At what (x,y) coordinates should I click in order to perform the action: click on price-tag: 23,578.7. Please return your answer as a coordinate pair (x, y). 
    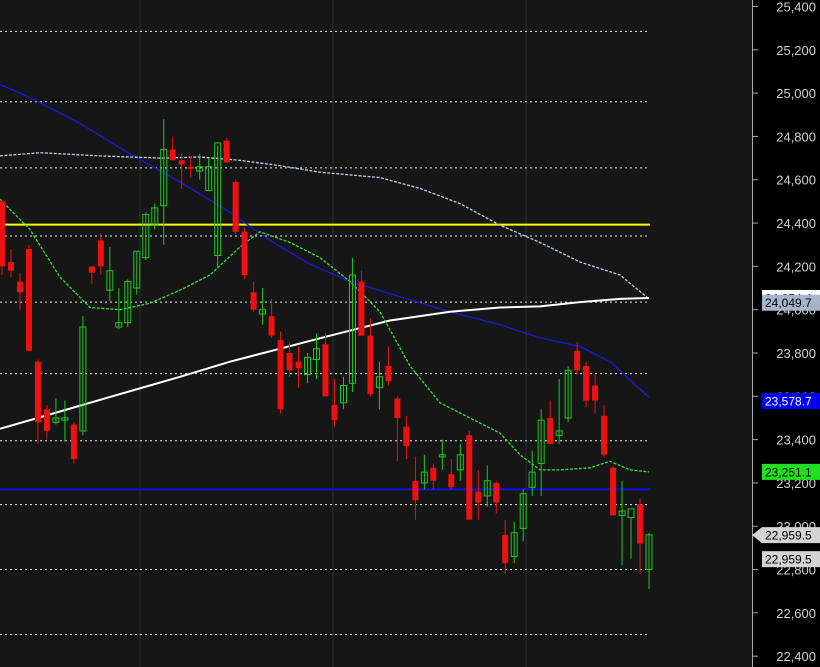
    Looking at the image, I should click on (791, 401).